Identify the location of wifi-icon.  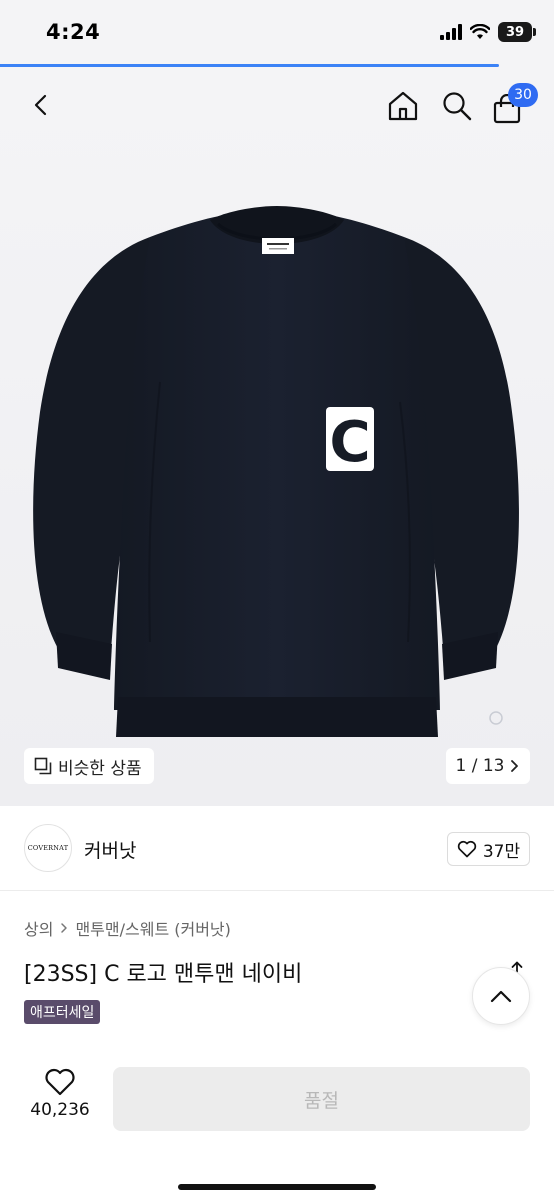
(480, 31).